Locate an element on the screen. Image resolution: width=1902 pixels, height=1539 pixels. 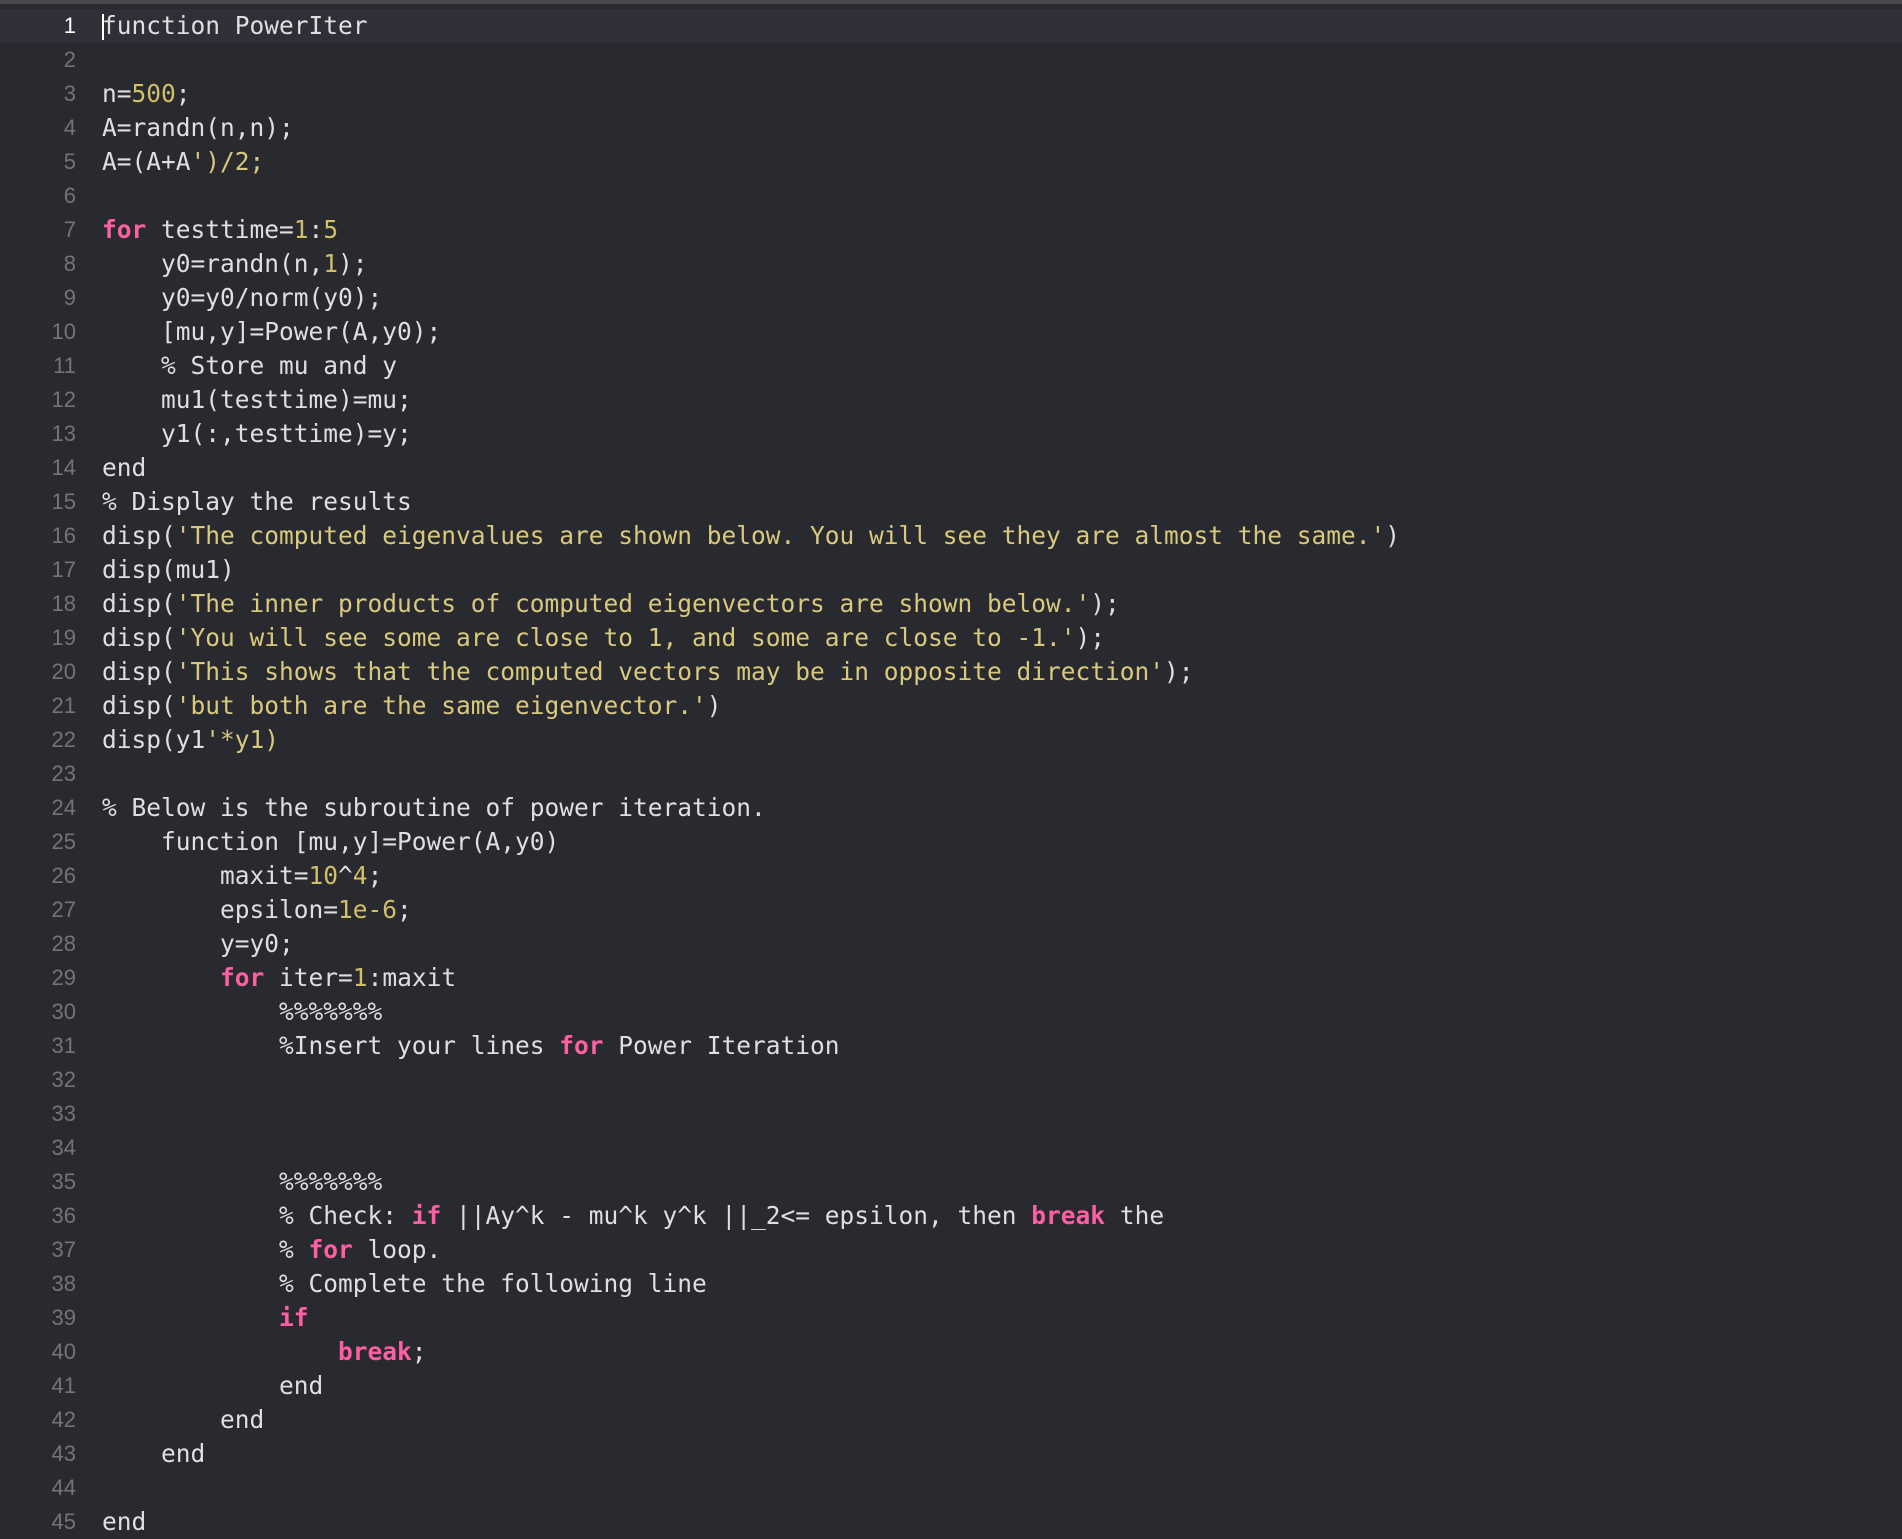
code-line: 45 end is located at coordinates (951, 1522).